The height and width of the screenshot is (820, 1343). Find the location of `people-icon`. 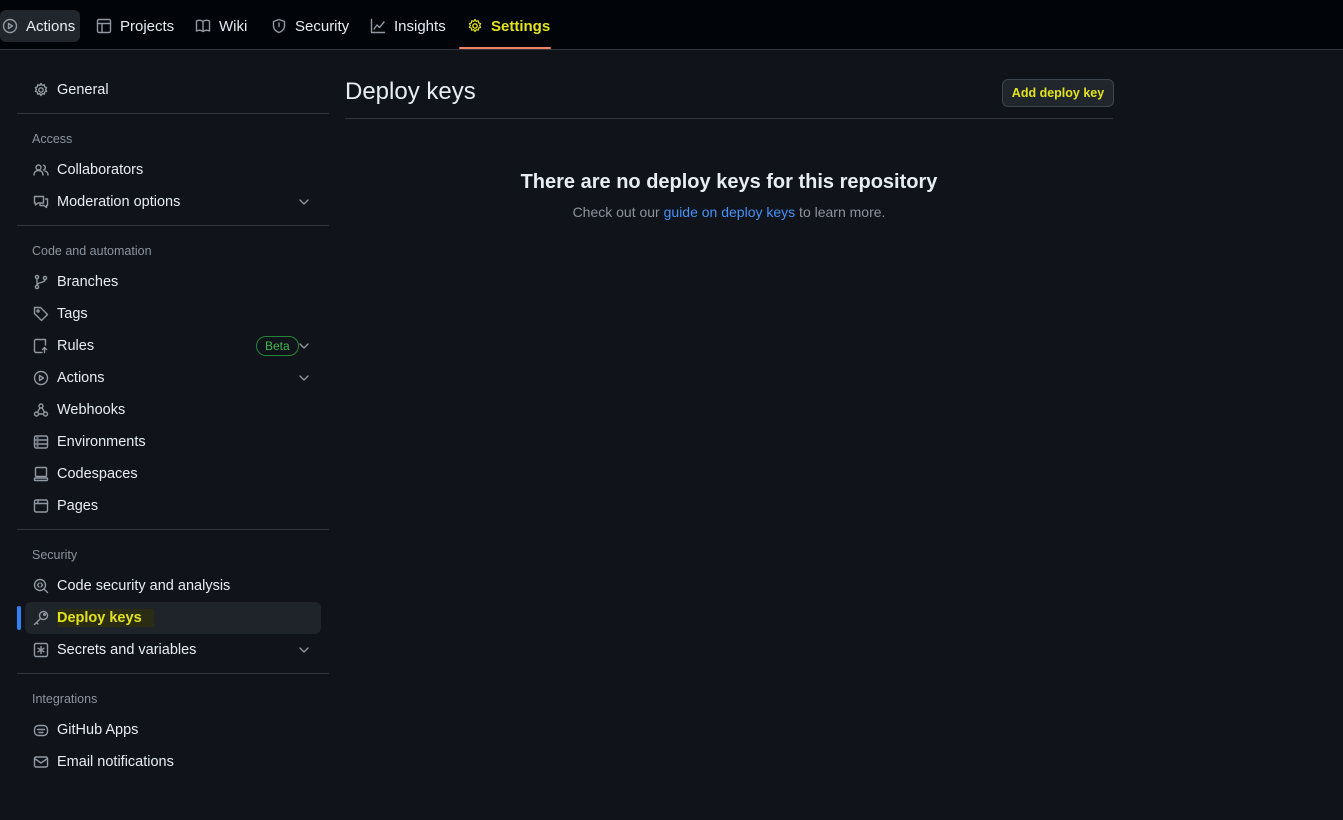

people-icon is located at coordinates (41, 170).